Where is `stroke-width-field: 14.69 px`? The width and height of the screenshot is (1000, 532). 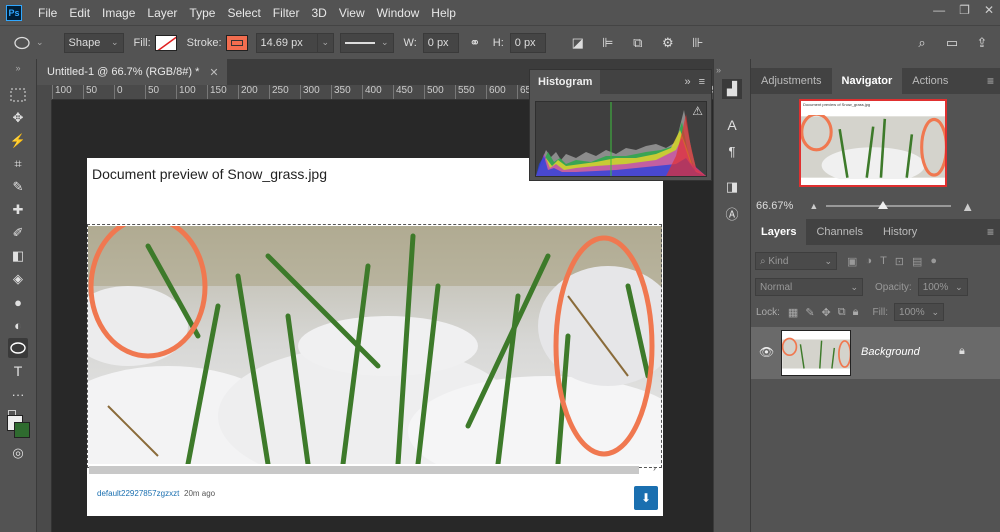 stroke-width-field: 14.69 px is located at coordinates (286, 42).